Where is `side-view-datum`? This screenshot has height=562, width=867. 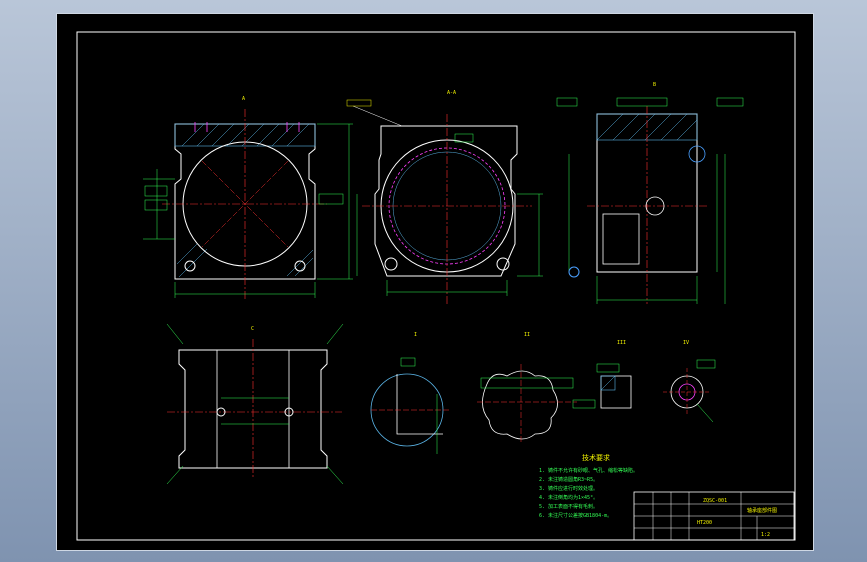
side-view-datum is located at coordinates (574, 272).